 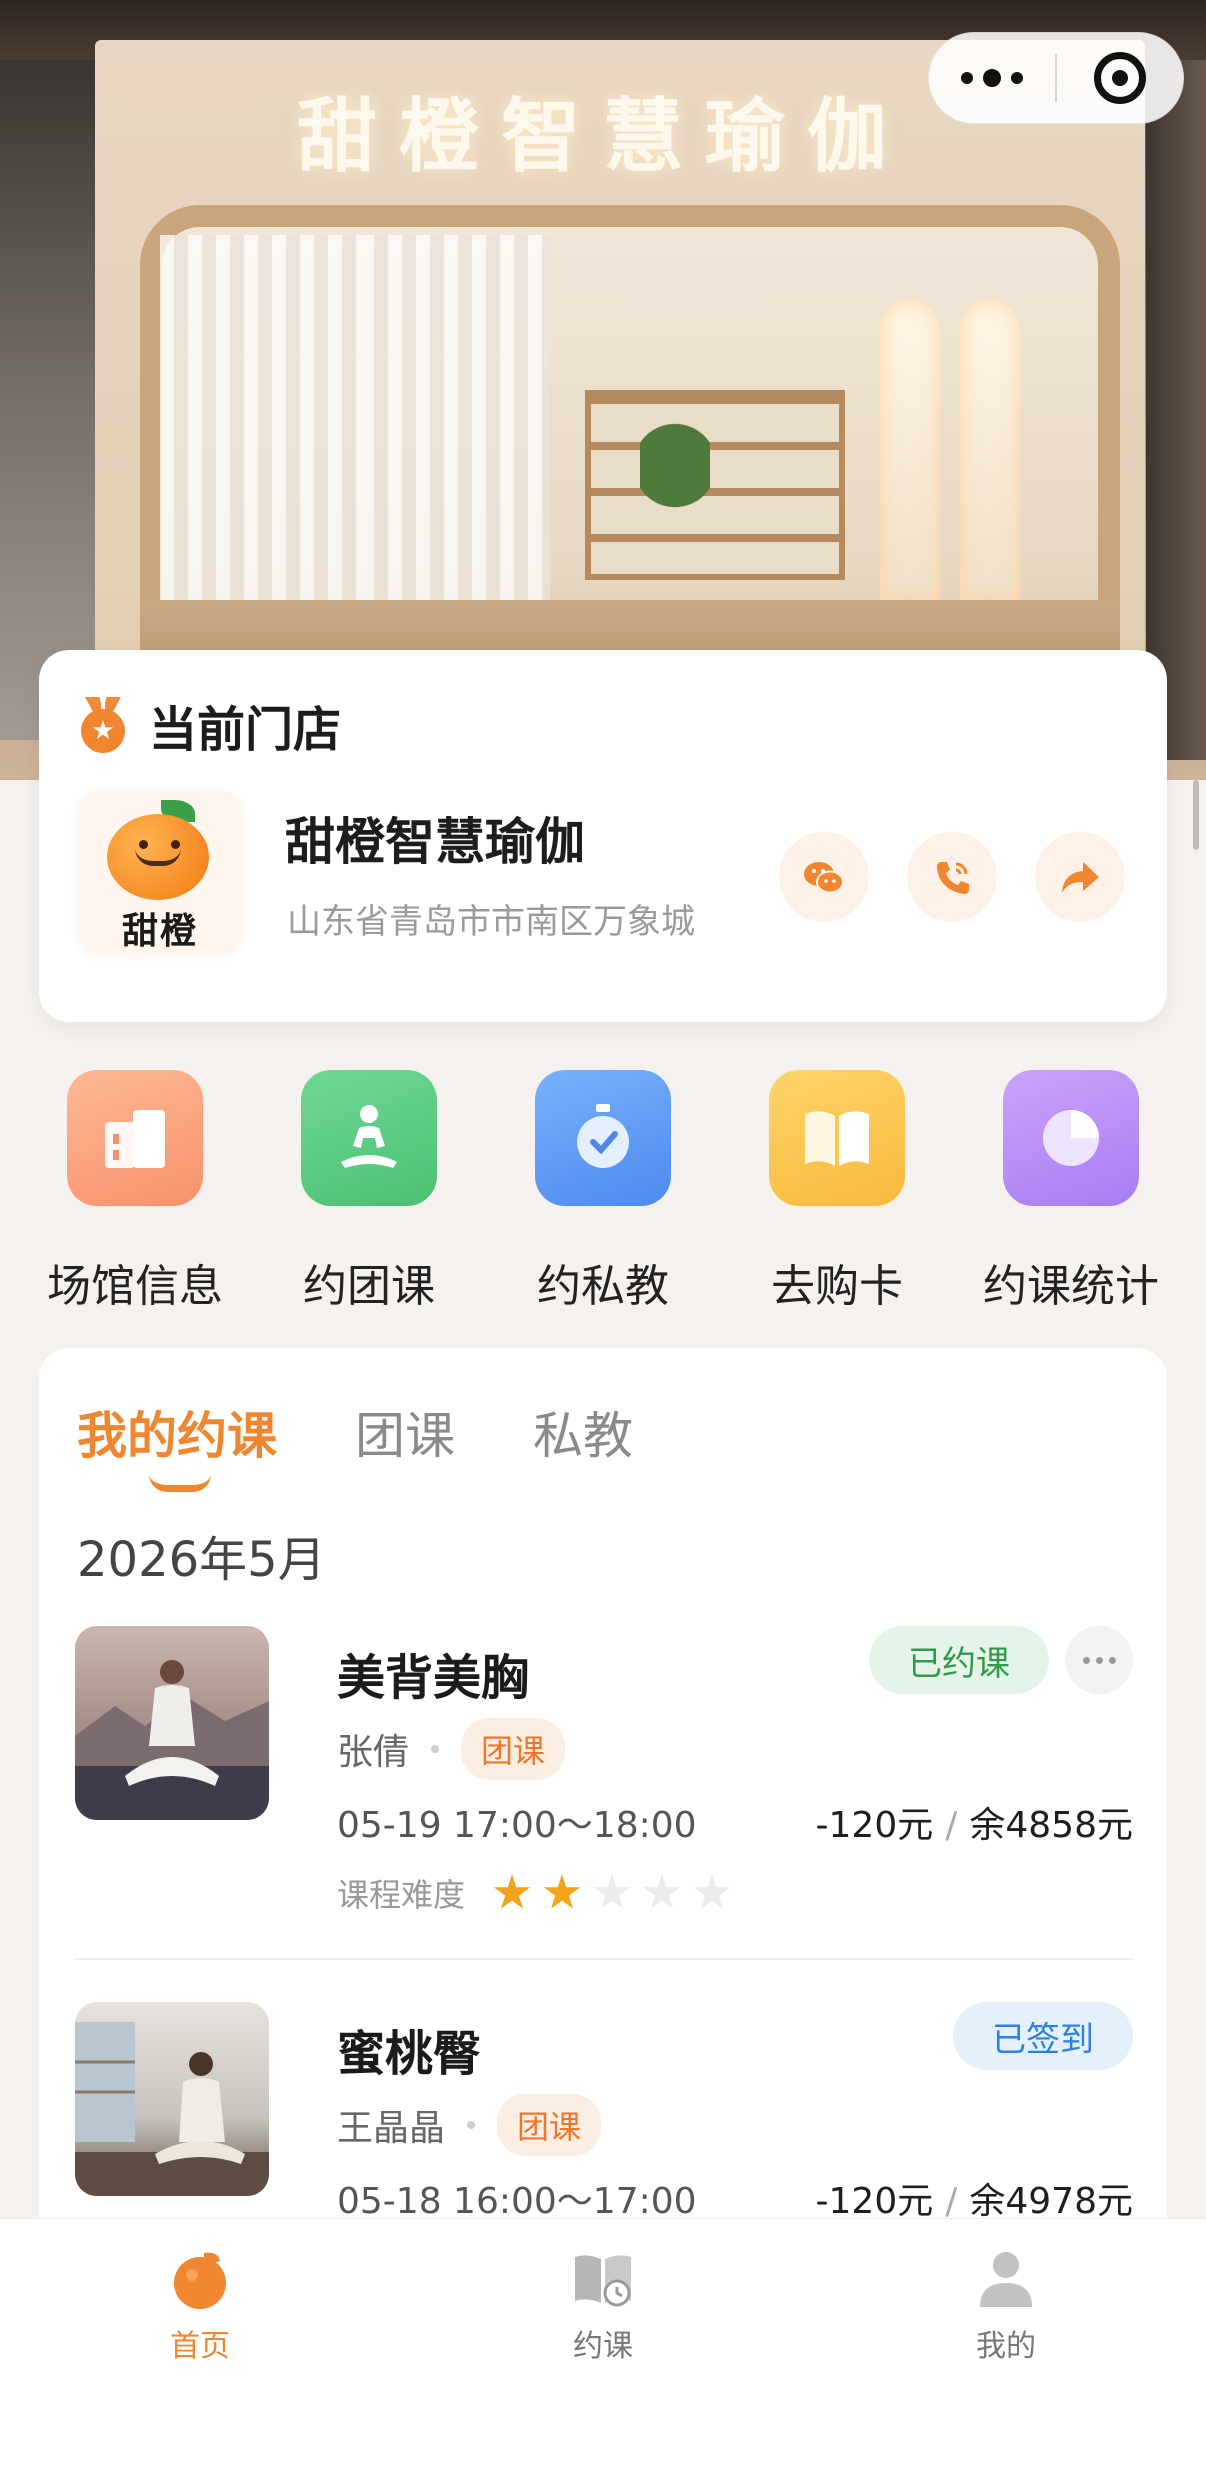 I want to click on close-miniprogram-button, so click(x=1120, y=78).